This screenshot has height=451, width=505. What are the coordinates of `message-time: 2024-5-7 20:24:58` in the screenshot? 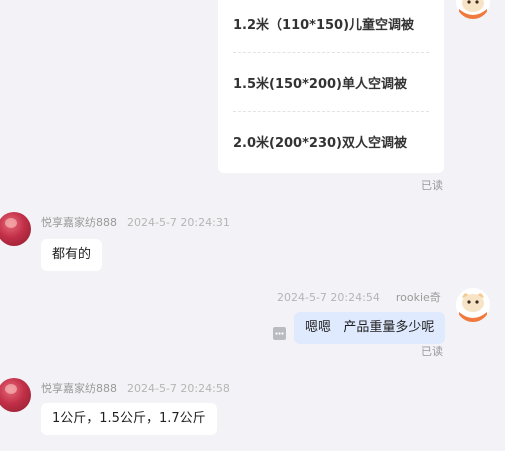 It's located at (178, 388).